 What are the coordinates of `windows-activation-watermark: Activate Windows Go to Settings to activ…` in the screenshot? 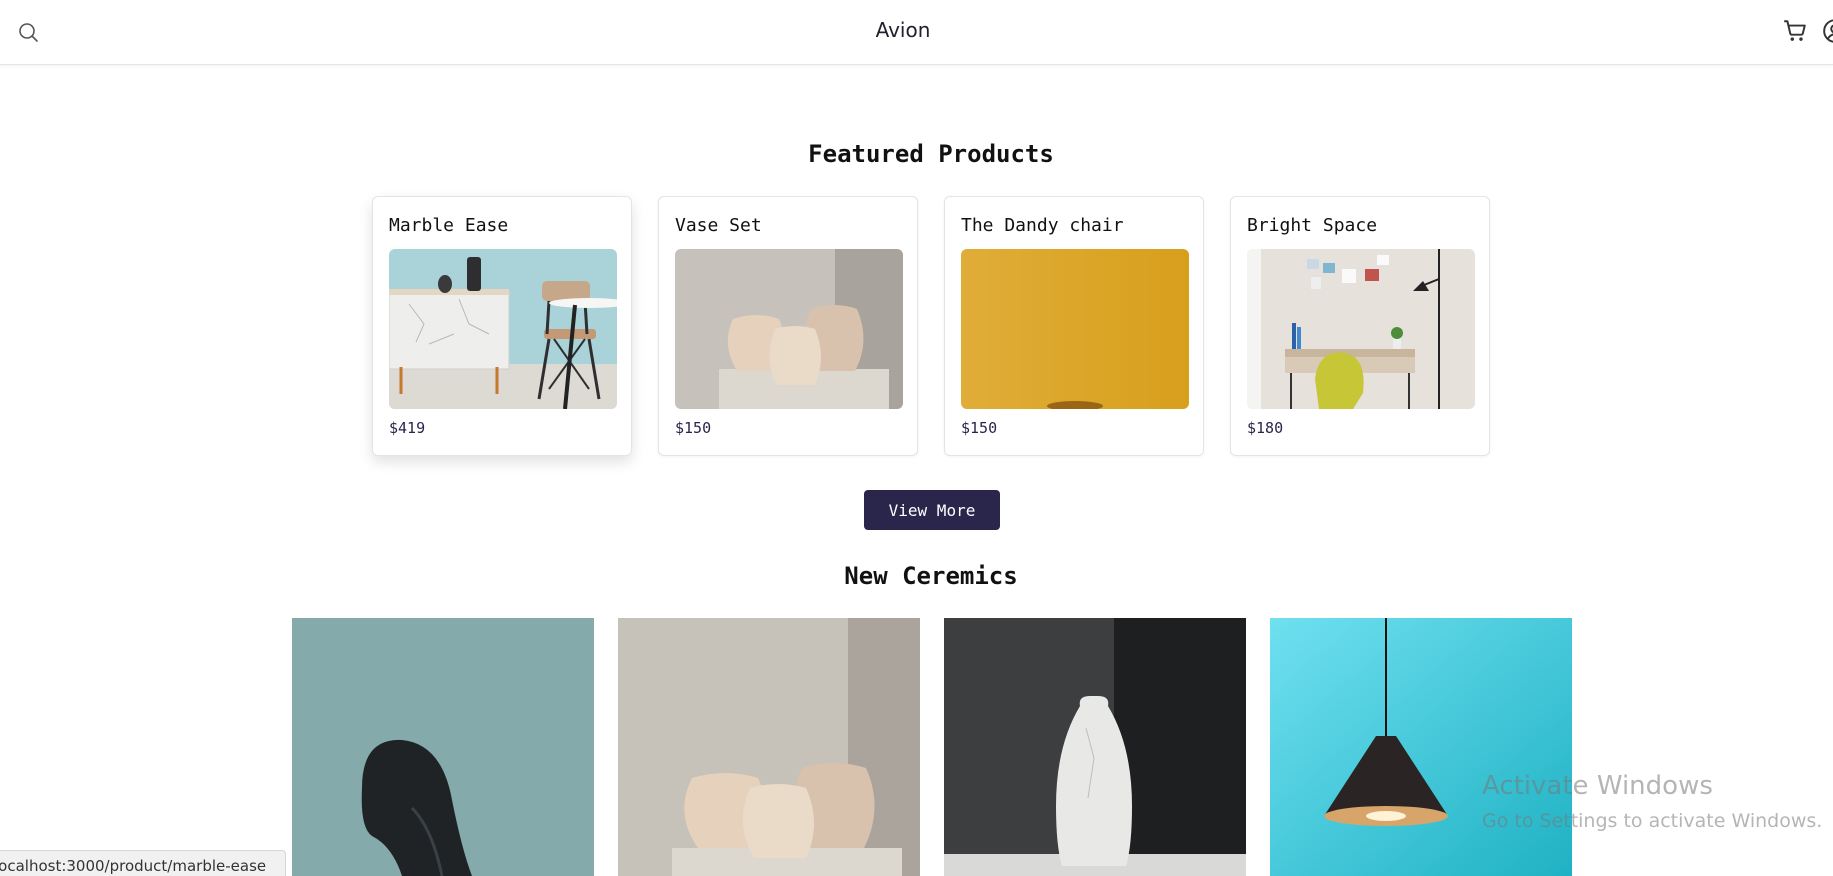 It's located at (1652, 802).